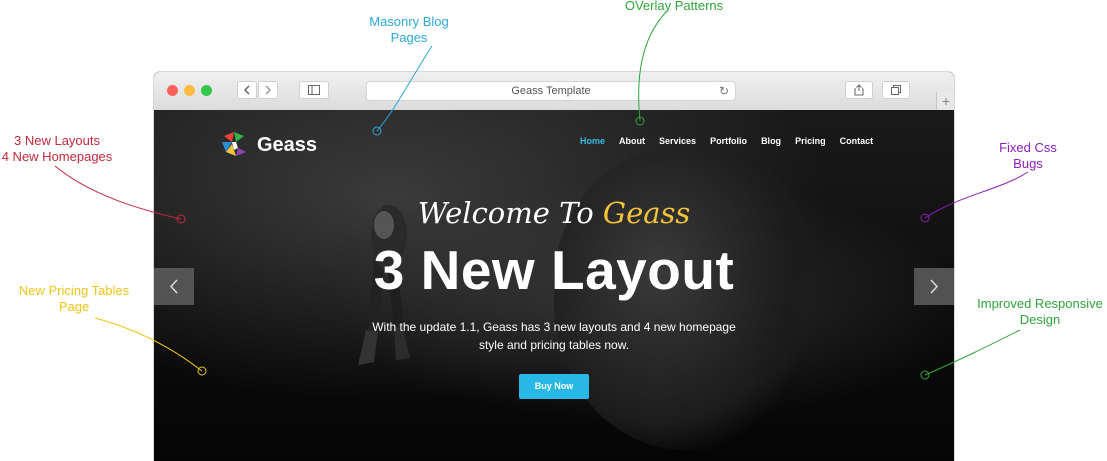  What do you see at coordinates (172, 90) in the screenshot?
I see `close-window-button` at bounding box center [172, 90].